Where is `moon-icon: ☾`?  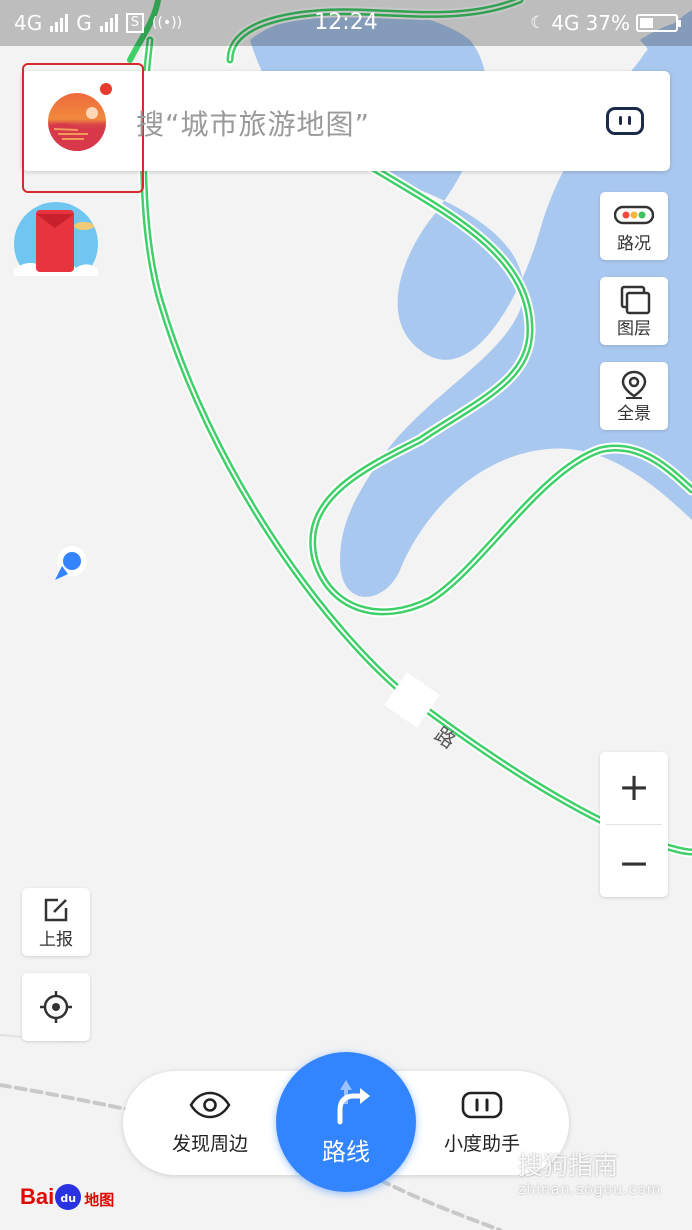 moon-icon: ☾ is located at coordinates (538, 23).